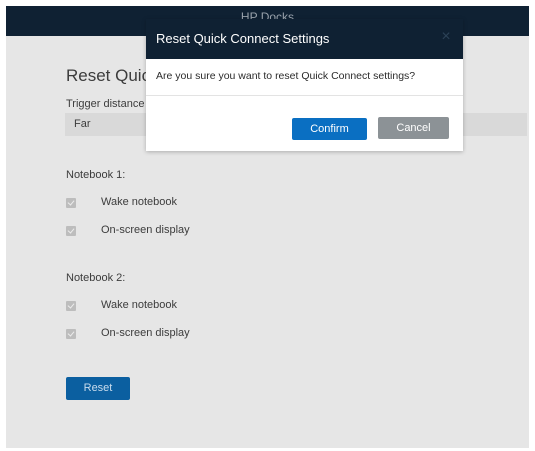 Image resolution: width=535 pixels, height=451 pixels. I want to click on confirm-button: Confirm, so click(329, 129).